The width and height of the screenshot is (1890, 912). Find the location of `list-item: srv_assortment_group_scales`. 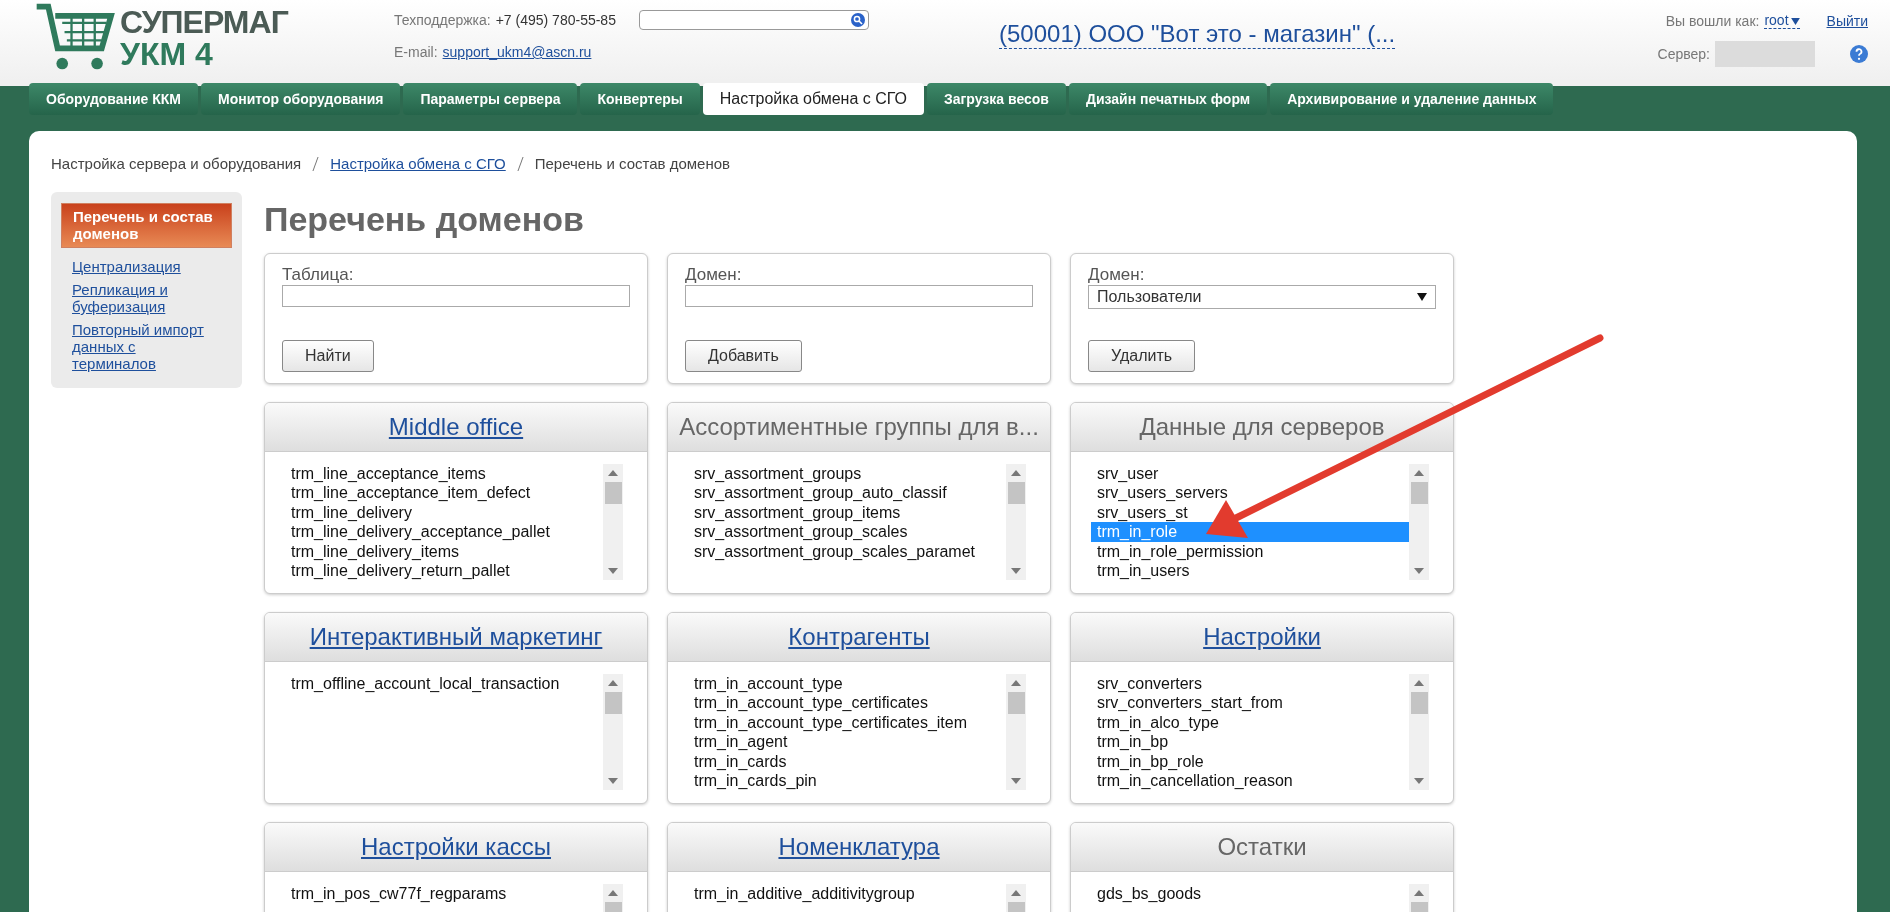

list-item: srv_assortment_group_scales is located at coordinates (847, 532).